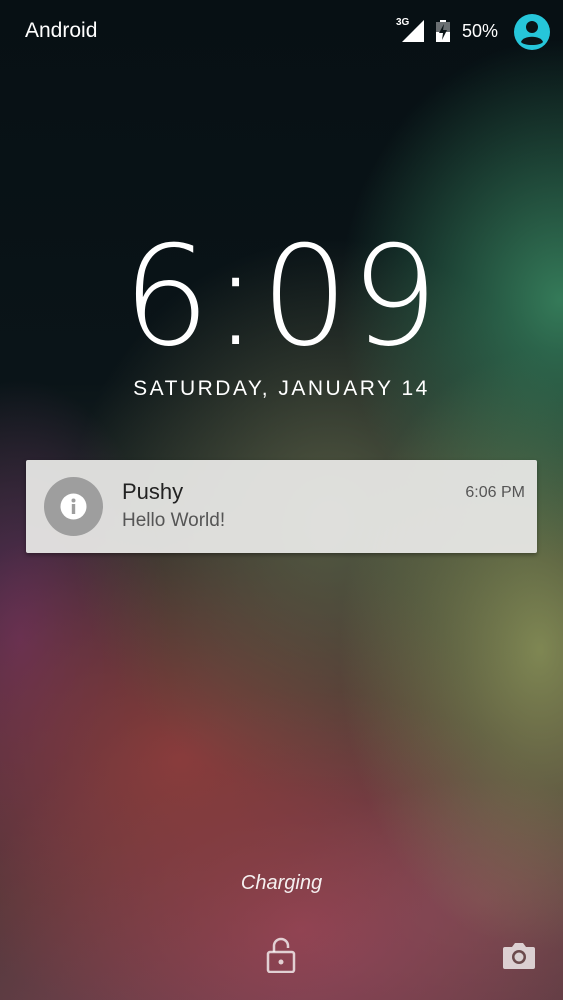  What do you see at coordinates (443, 31) in the screenshot?
I see `battery-charging-icon` at bounding box center [443, 31].